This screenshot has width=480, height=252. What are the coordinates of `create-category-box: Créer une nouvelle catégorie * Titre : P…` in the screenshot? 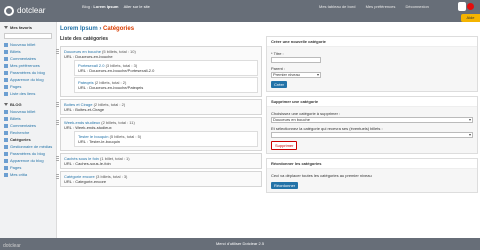 It's located at (372, 64).